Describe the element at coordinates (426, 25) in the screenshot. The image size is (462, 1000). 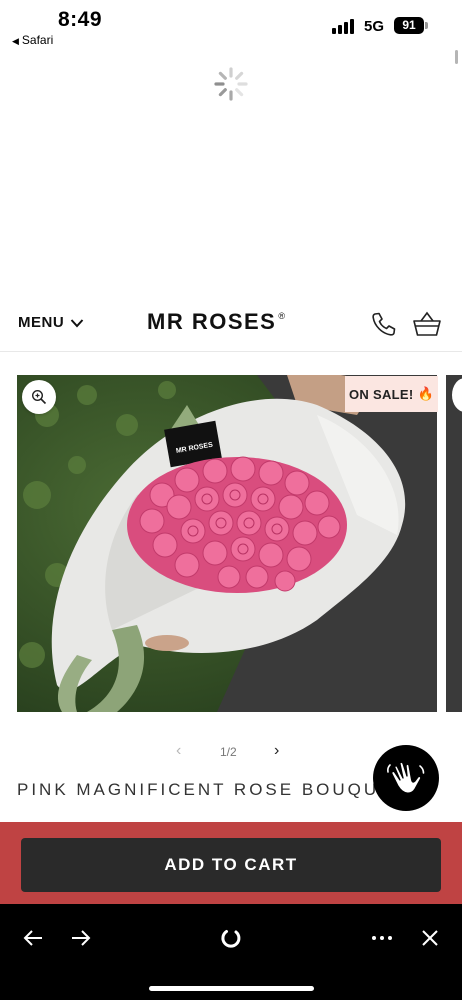
I see `battery-tip` at that location.